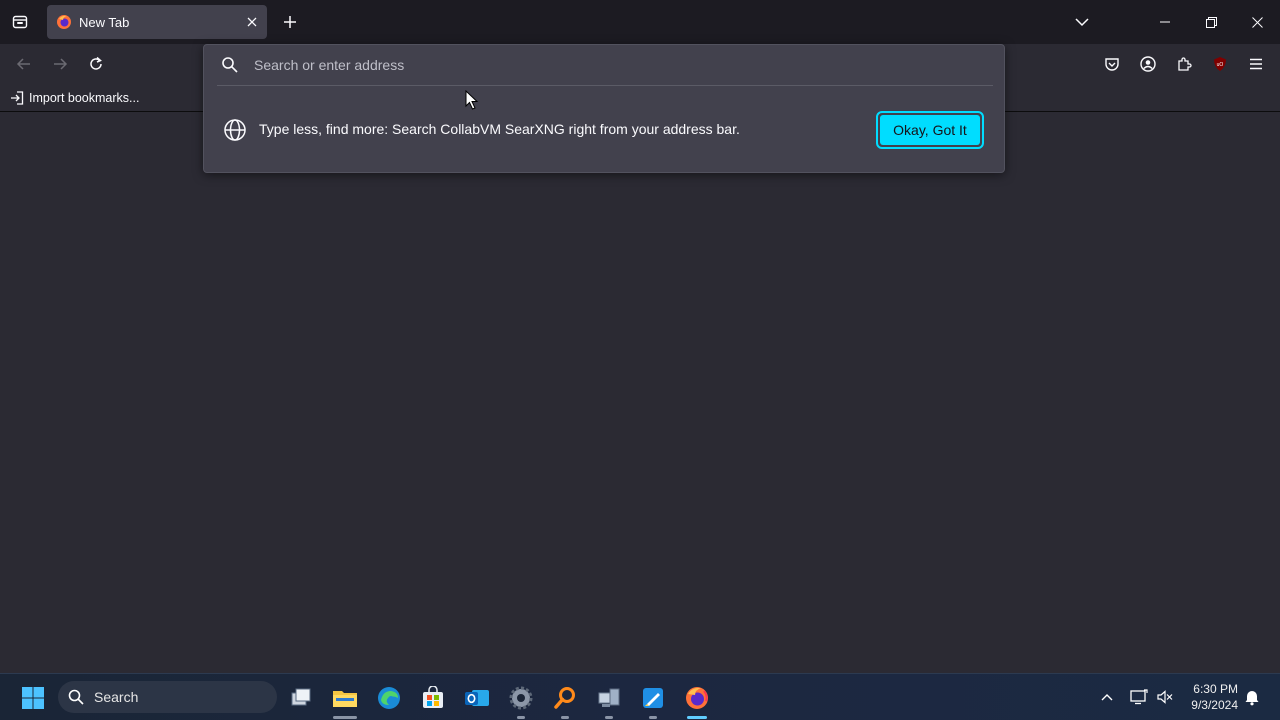  Describe the element at coordinates (24, 64) in the screenshot. I see `back-icon` at that location.